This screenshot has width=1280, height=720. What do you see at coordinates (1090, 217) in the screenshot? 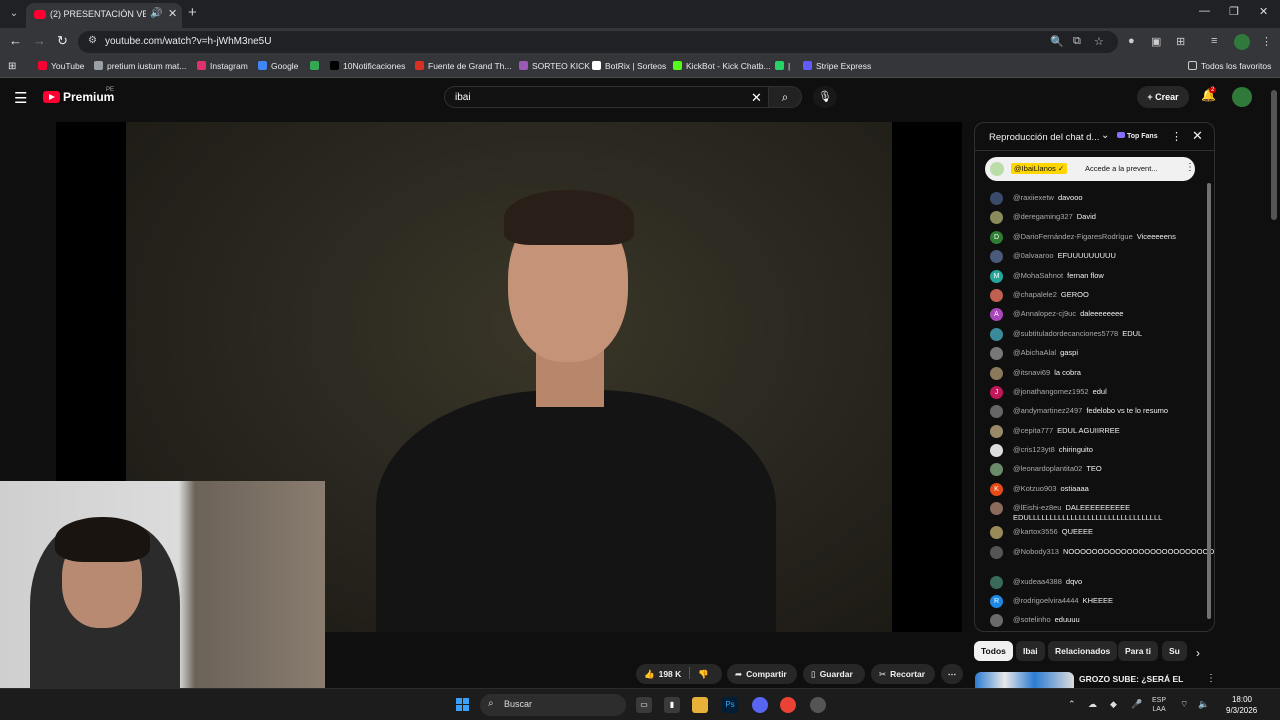
I see `chat-message: @deregaming327 David` at bounding box center [1090, 217].